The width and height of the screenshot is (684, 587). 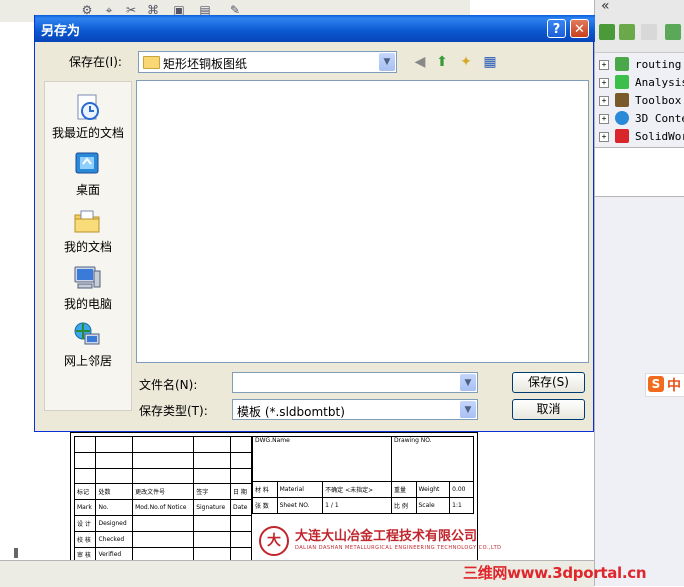 What do you see at coordinates (639, 26) in the screenshot?
I see `task-pane-header: «` at bounding box center [639, 26].